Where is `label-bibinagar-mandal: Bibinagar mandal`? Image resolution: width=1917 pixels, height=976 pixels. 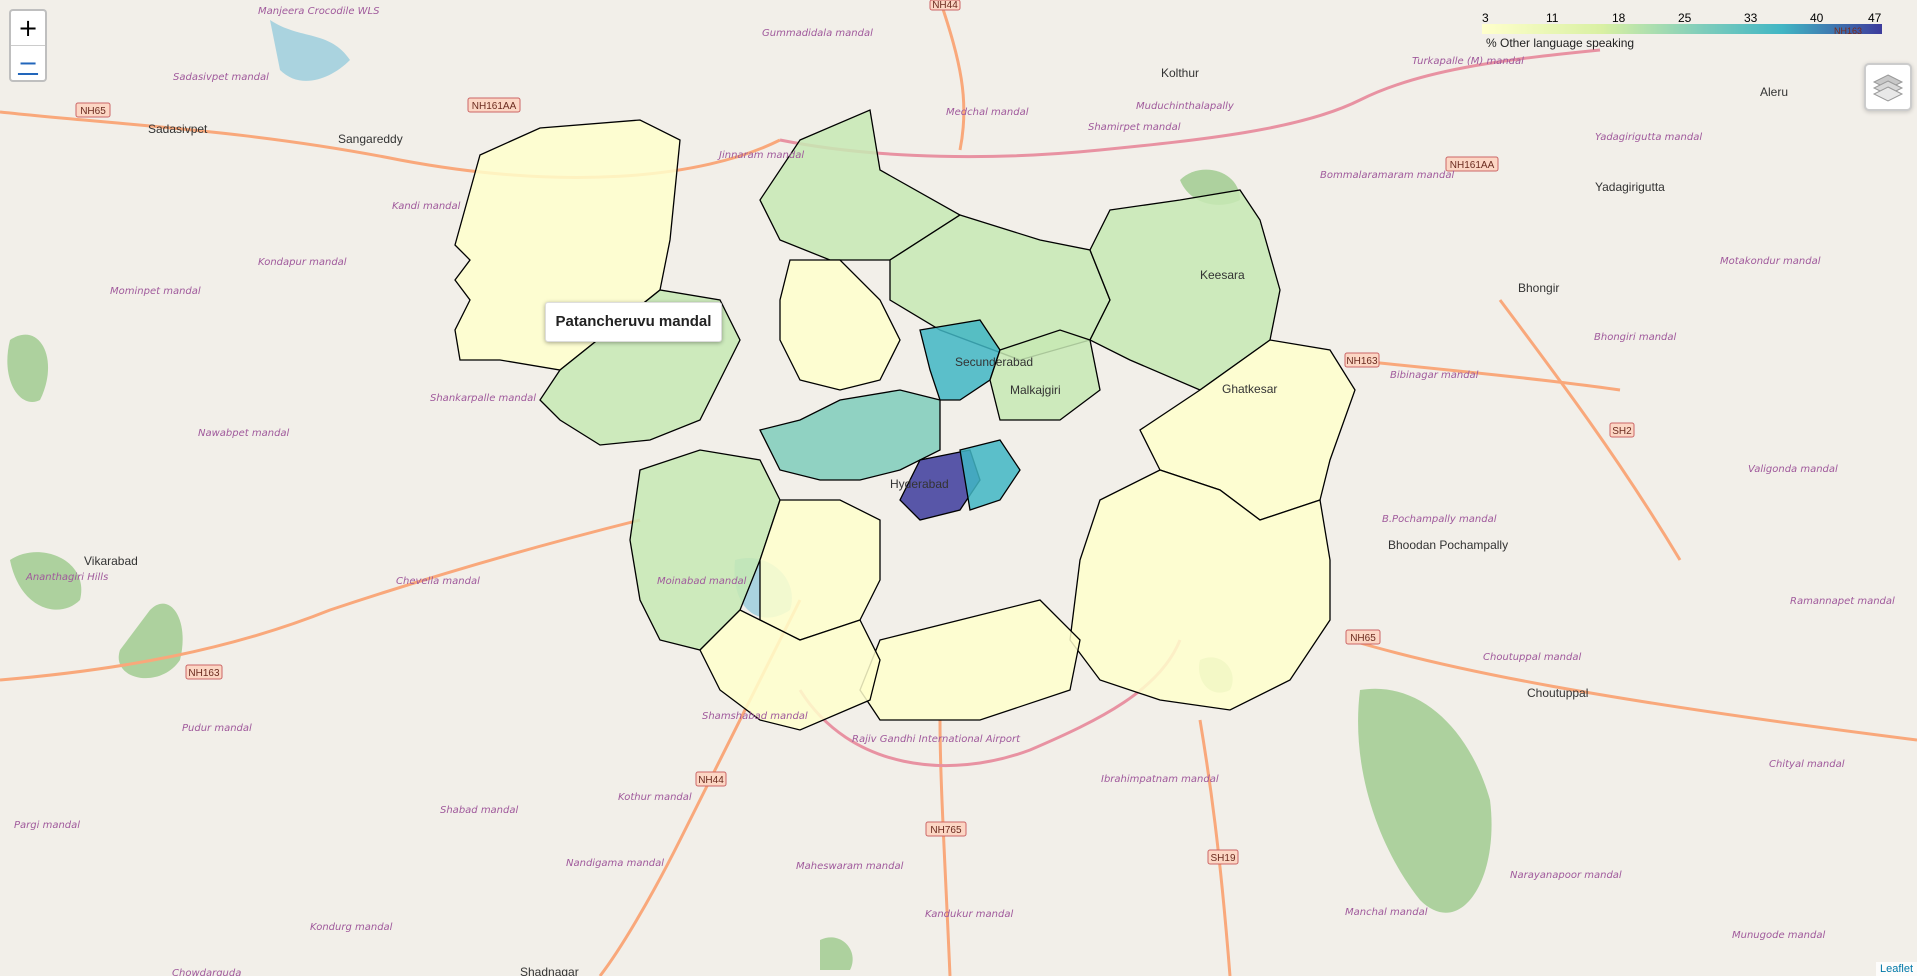
label-bibinagar-mandal: Bibinagar mandal is located at coordinates (1434, 375).